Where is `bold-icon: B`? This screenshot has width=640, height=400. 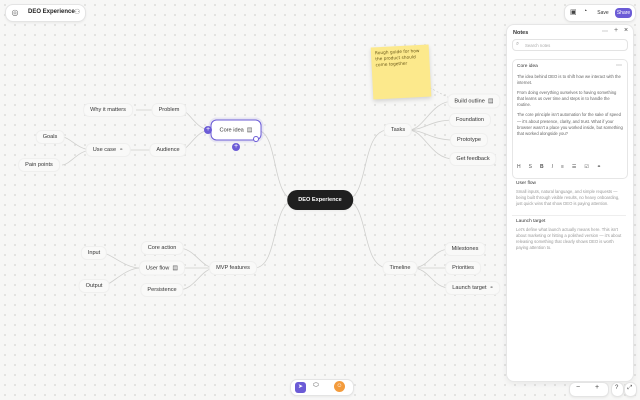 bold-icon: B is located at coordinates (542, 167).